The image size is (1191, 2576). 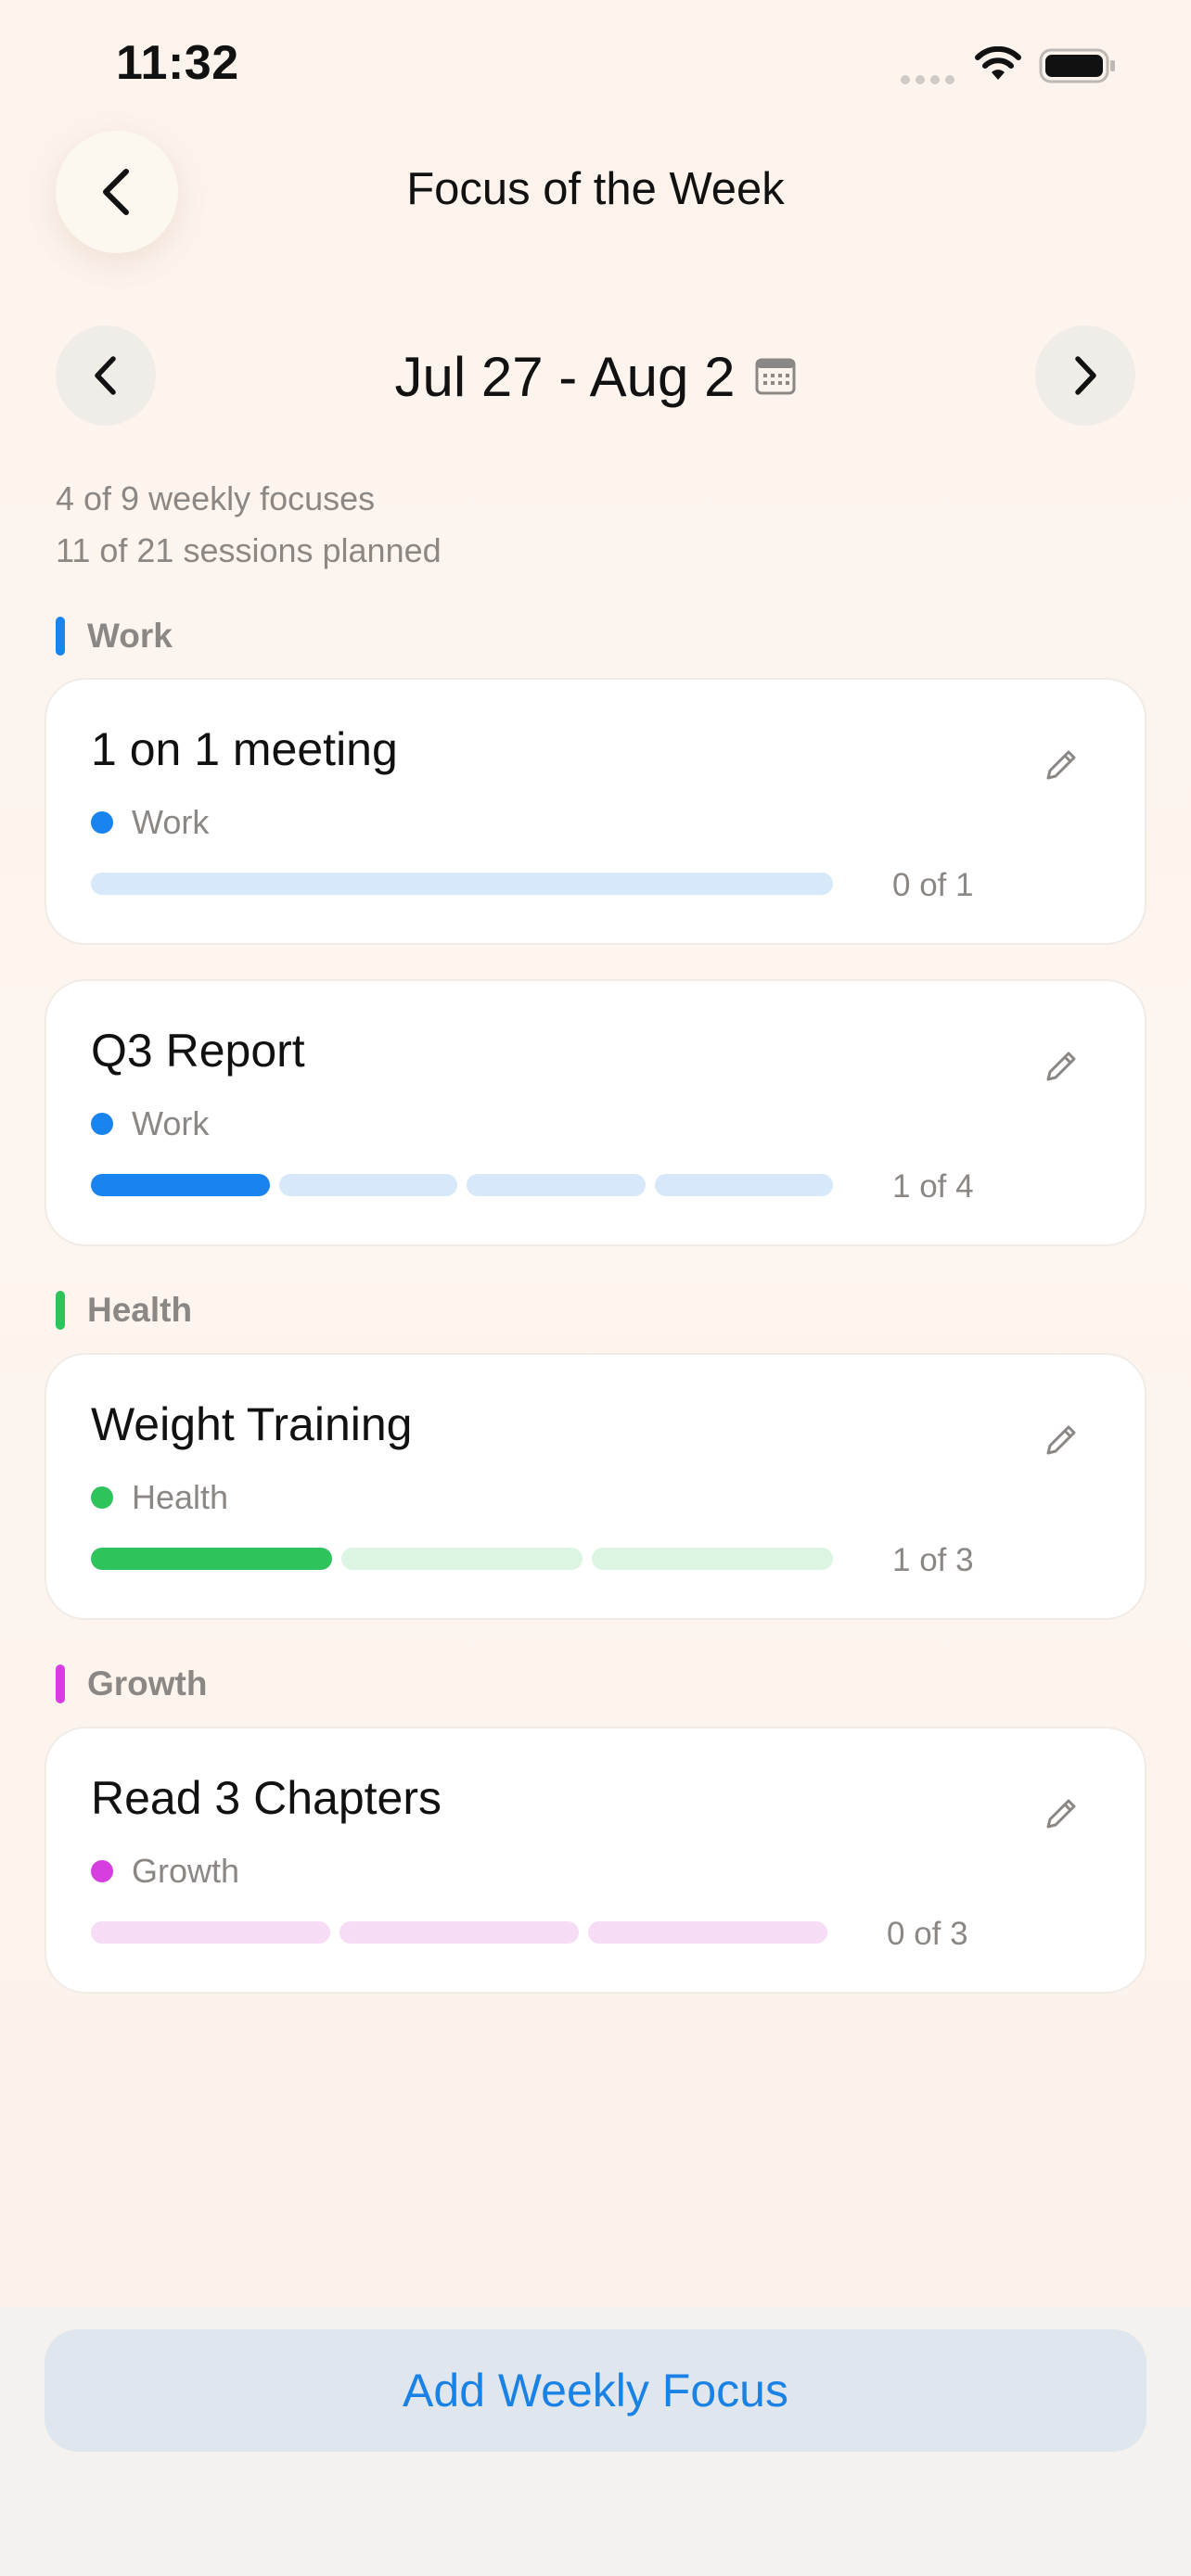 I want to click on status-bar: 11:32, so click(x=595, y=65).